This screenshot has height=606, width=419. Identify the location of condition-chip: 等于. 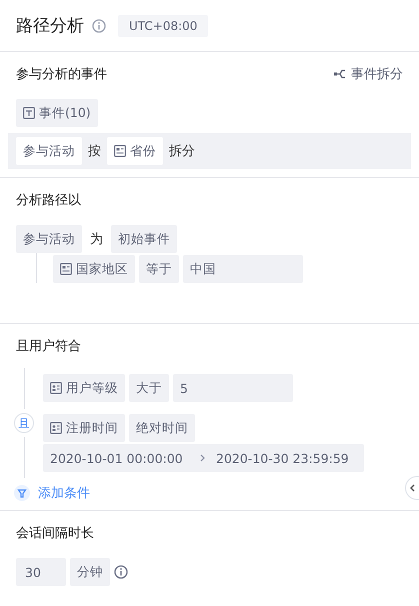
(159, 269).